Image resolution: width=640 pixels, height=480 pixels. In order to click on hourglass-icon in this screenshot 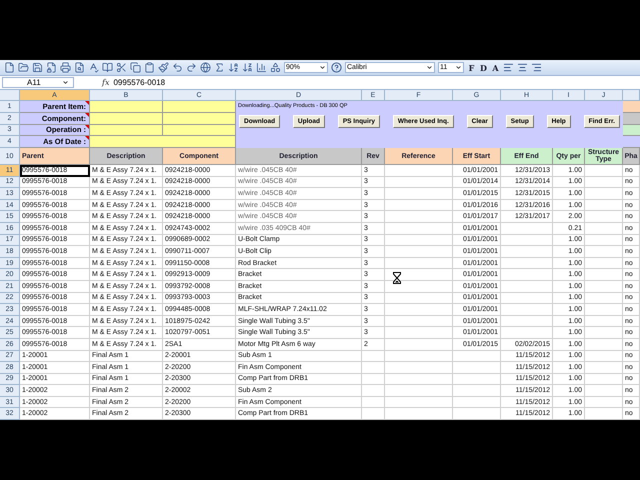, I will do `click(397, 278)`.